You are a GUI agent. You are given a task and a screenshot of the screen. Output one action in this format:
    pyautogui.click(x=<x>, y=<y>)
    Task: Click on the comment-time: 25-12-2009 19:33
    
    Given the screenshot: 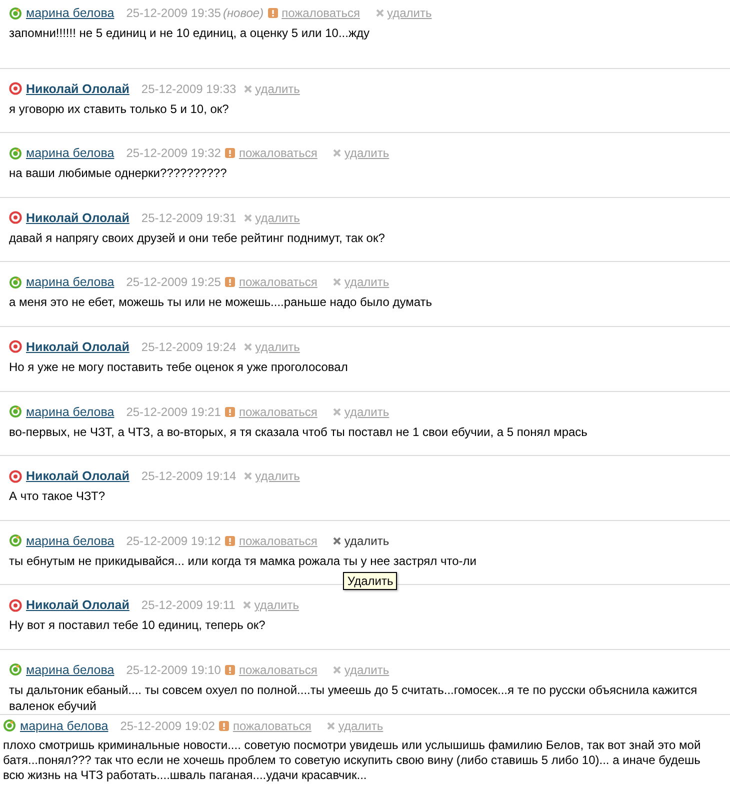 What is the action you would take?
    pyautogui.click(x=188, y=89)
    